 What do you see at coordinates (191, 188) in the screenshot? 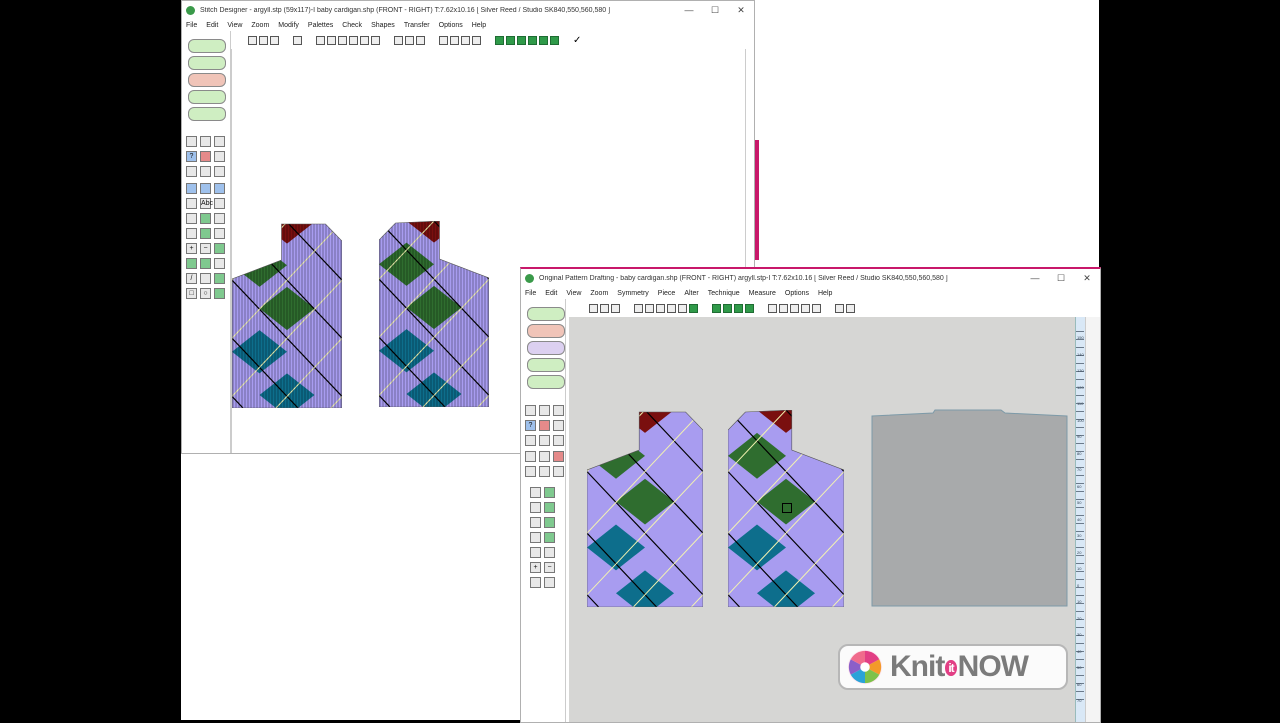
I see `row-icon` at bounding box center [191, 188].